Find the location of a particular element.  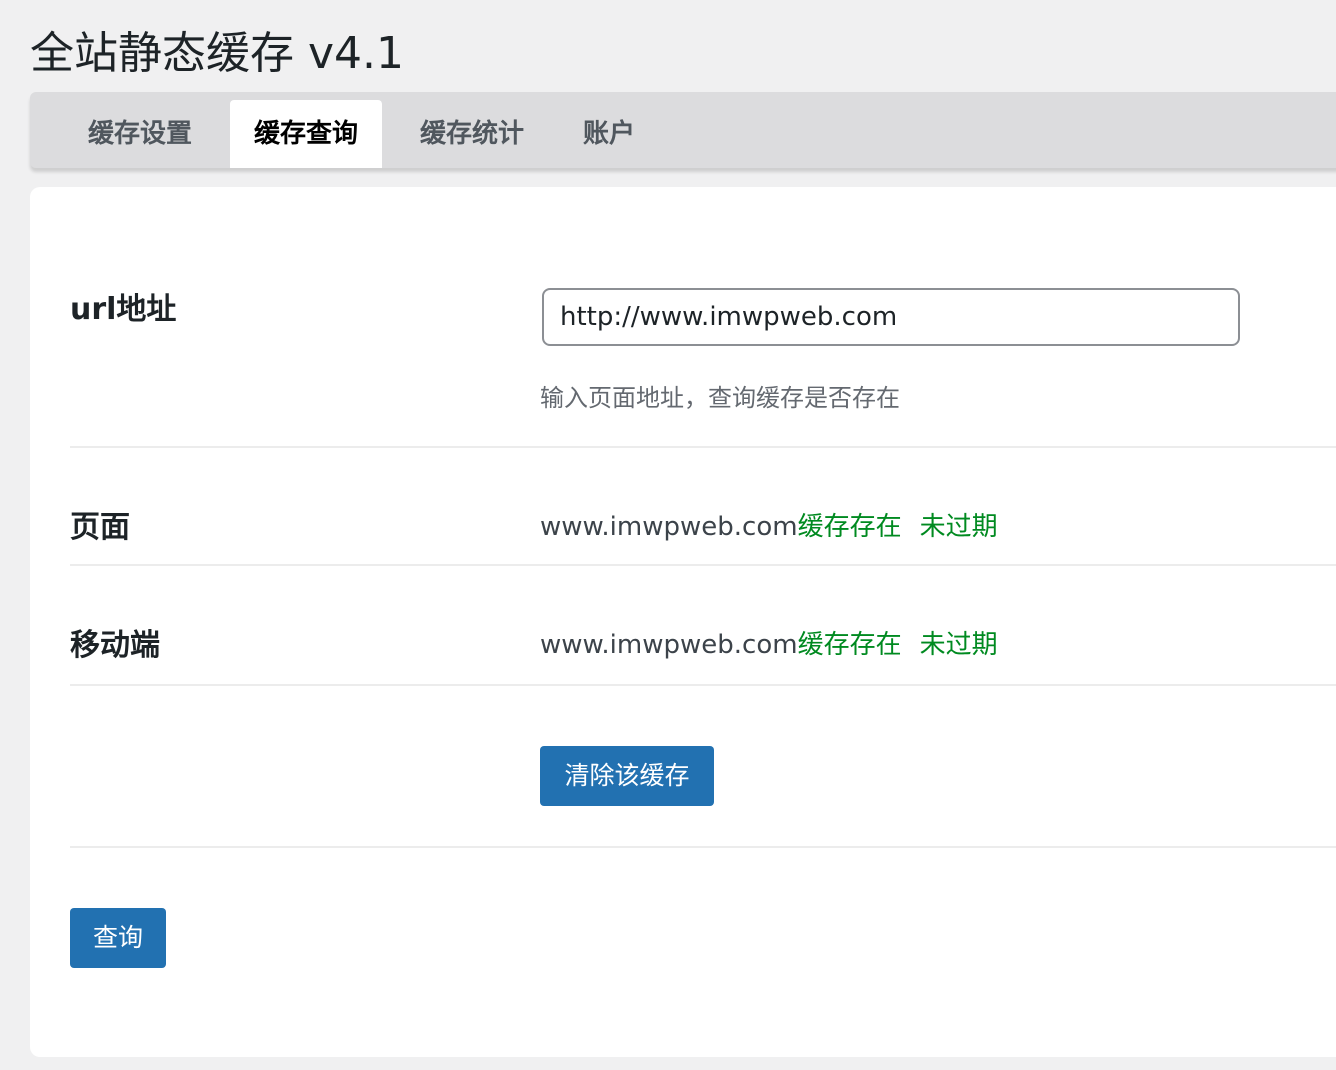

result-status-mobile: www.imwpweb.com缓存存在 未过期 is located at coordinates (769, 645).